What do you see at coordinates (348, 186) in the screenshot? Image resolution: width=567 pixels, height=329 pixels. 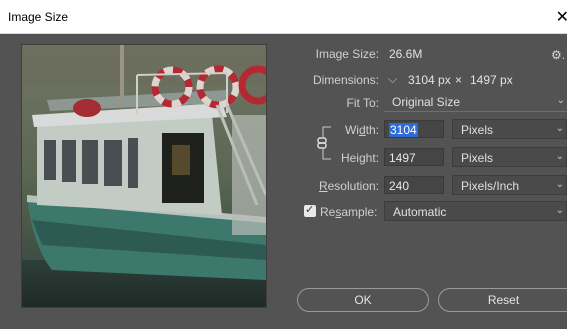 I see `resolution-label: Resolution:` at bounding box center [348, 186].